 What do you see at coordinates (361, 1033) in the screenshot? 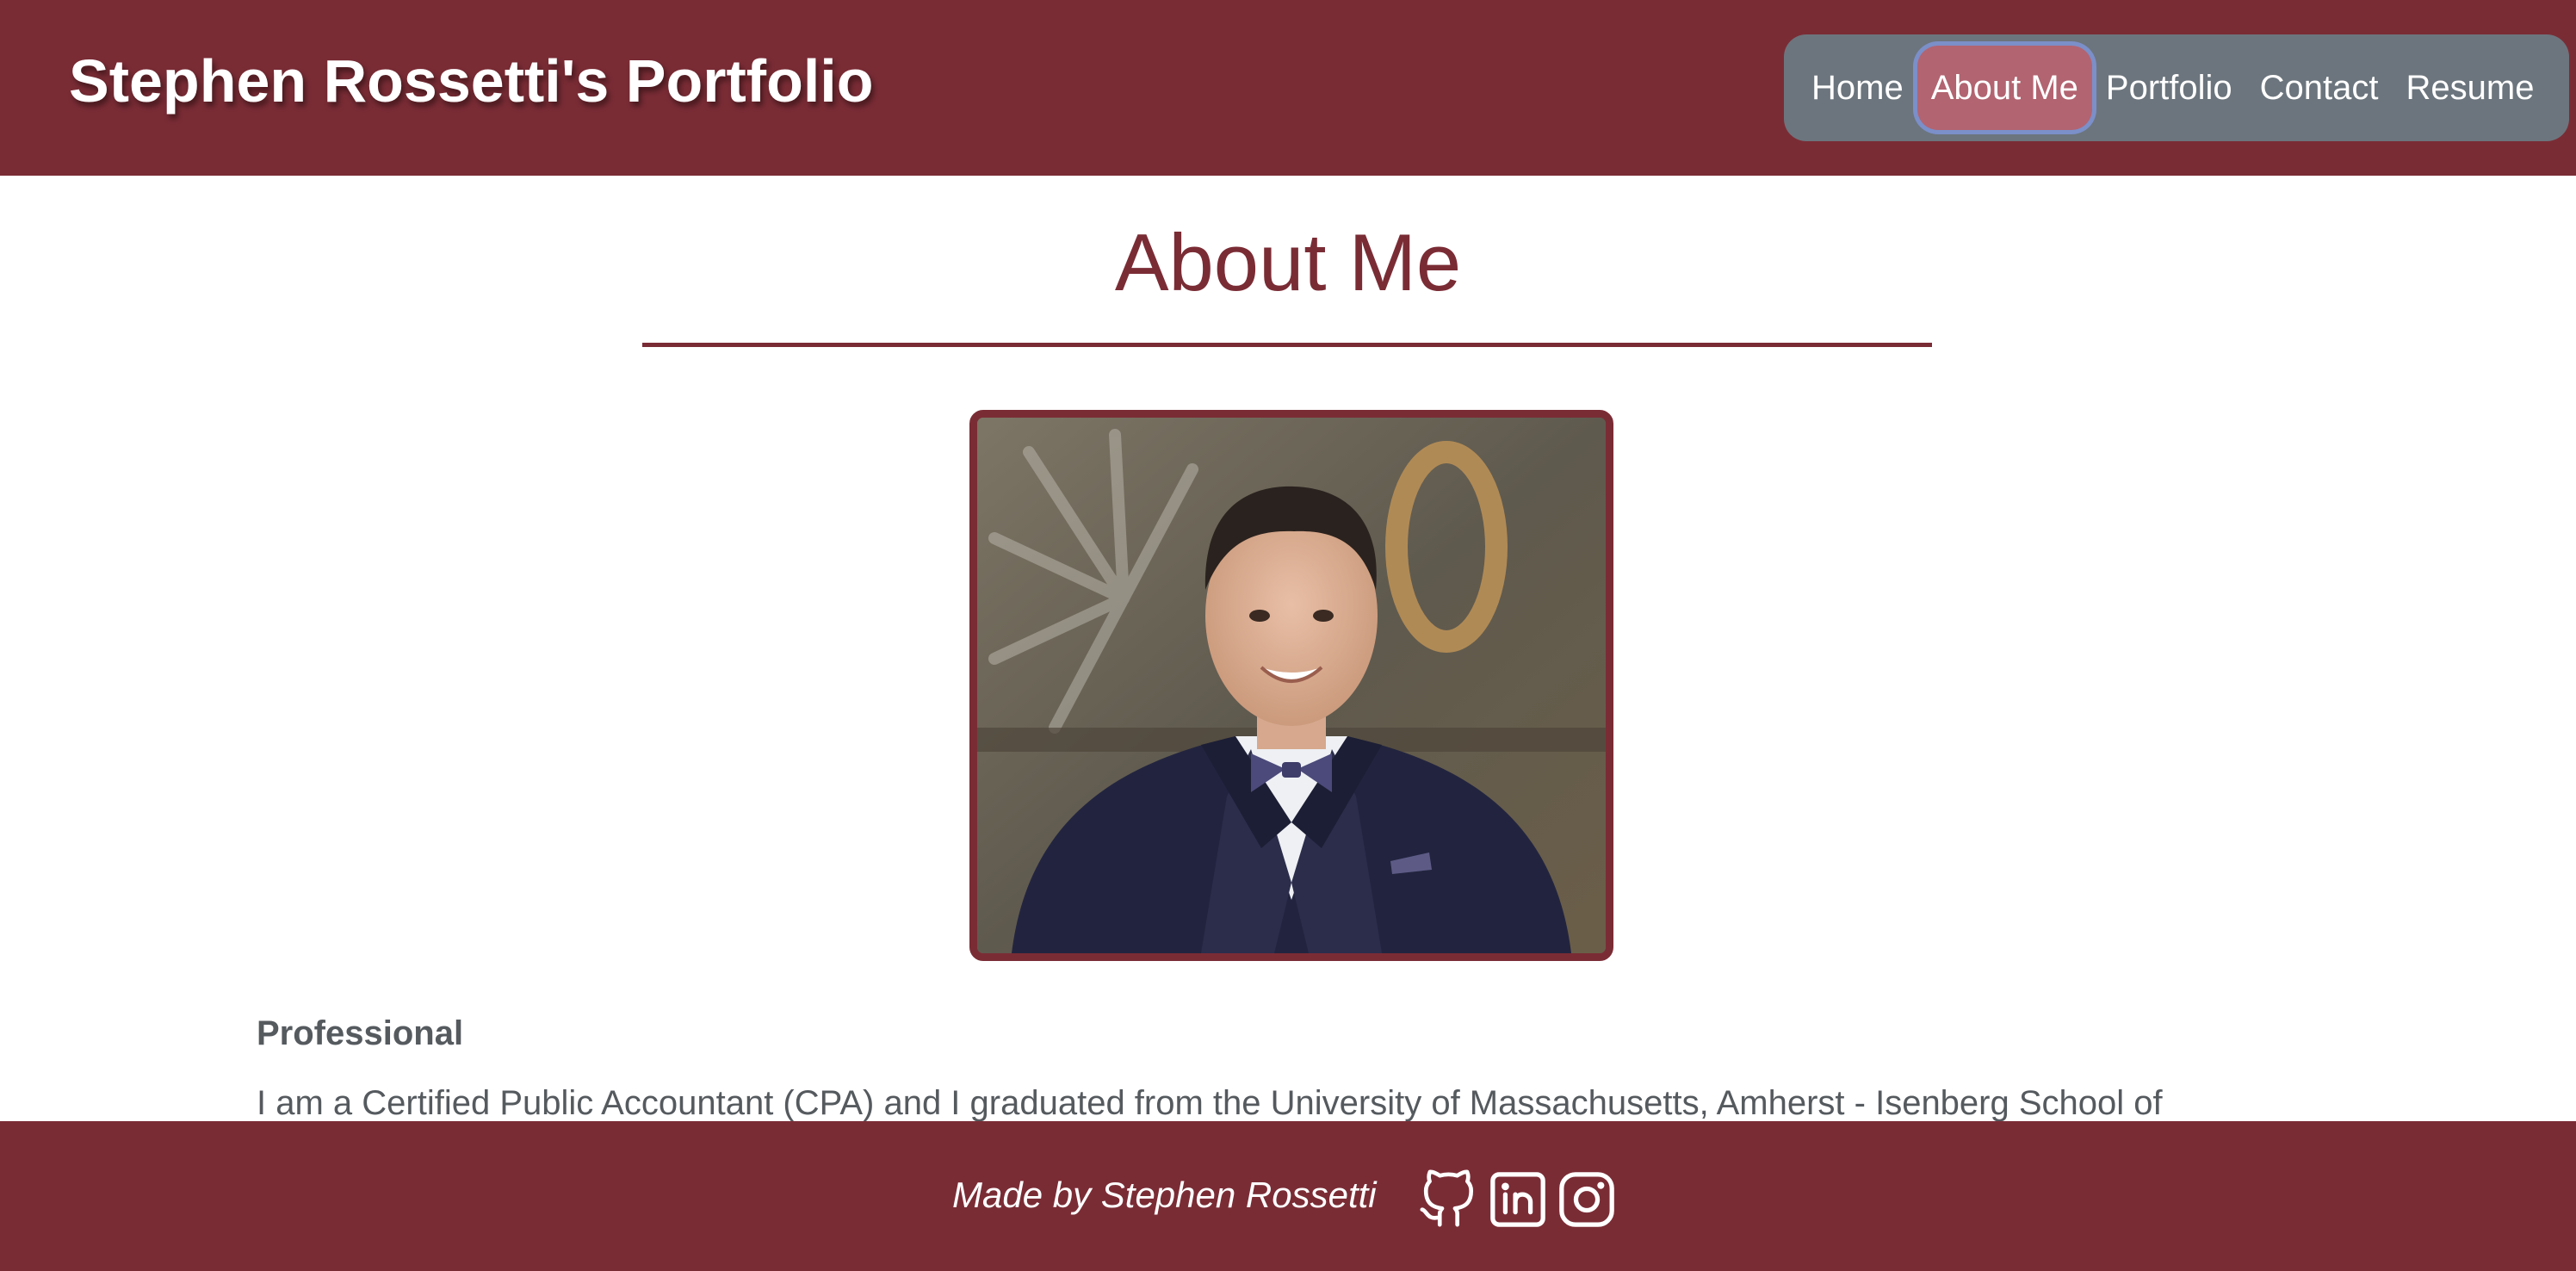
I see `section-heading-professional: Professional` at bounding box center [361, 1033].